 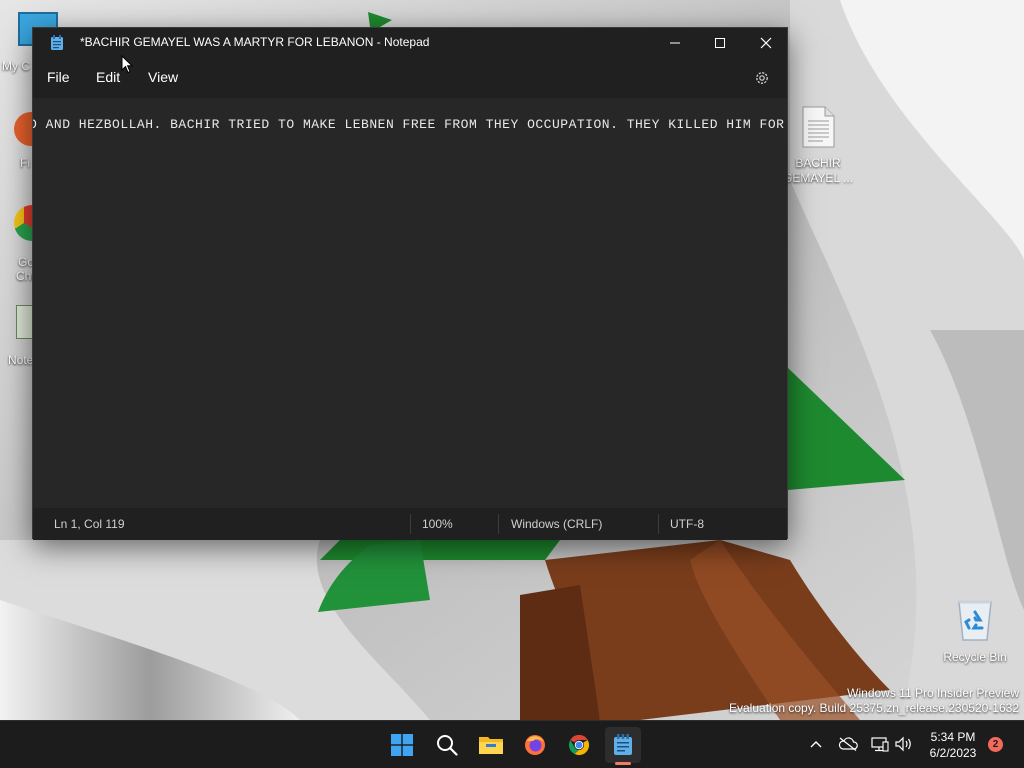 I want to click on desktop-icon-label: Note, so click(x=21, y=360).